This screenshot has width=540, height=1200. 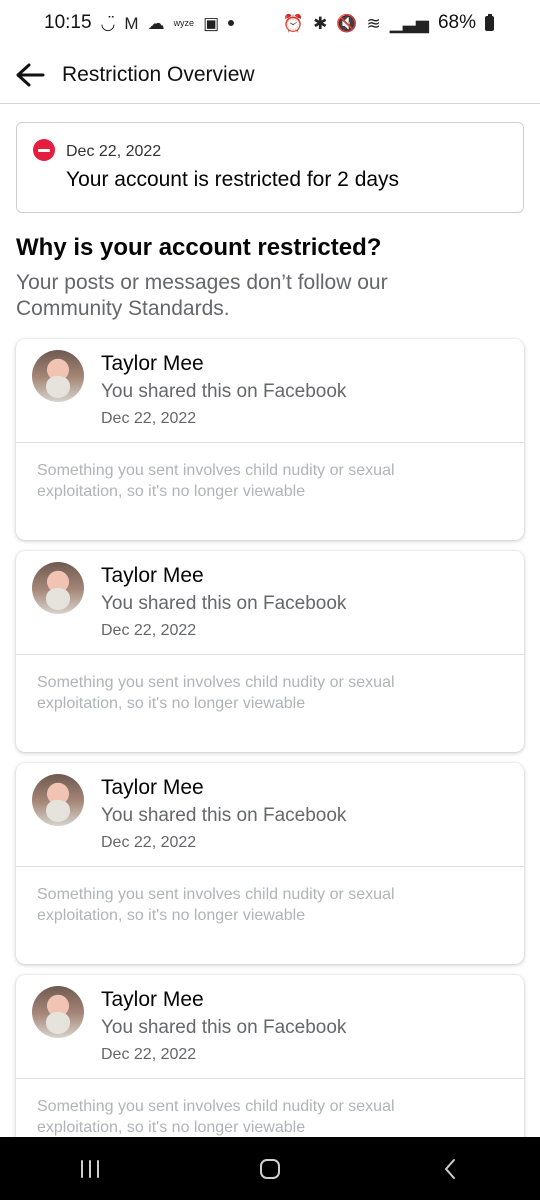 I want to click on recent-apps-icon, so click(x=90, y=1168).